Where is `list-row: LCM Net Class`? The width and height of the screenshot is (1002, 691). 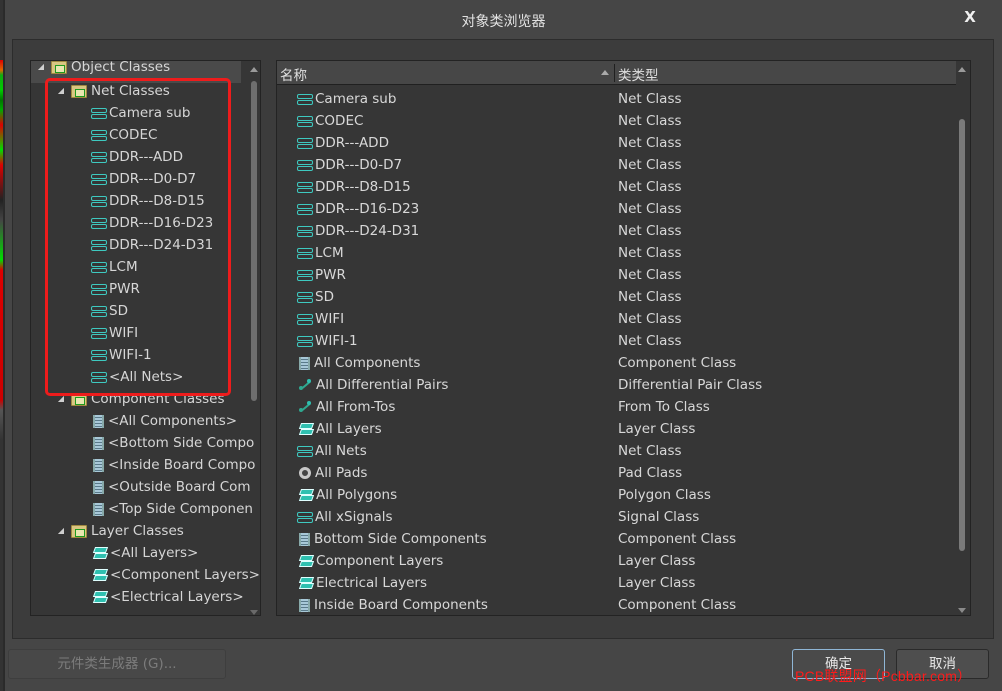 list-row: LCM Net Class is located at coordinates (612, 253).